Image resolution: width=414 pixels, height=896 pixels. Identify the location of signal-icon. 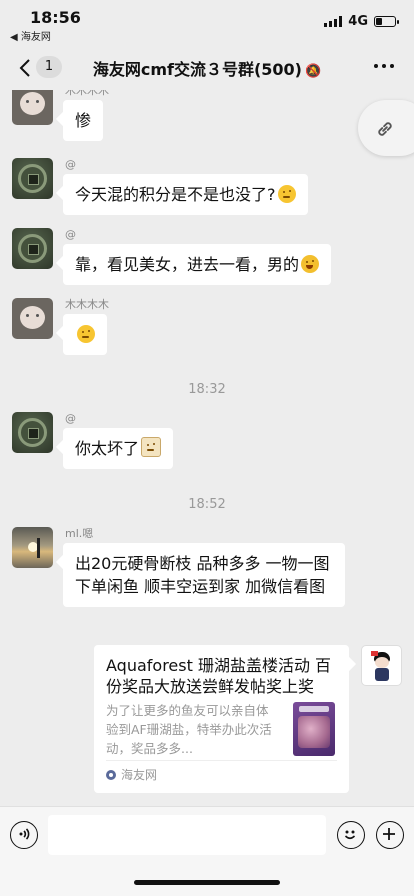
(333, 21).